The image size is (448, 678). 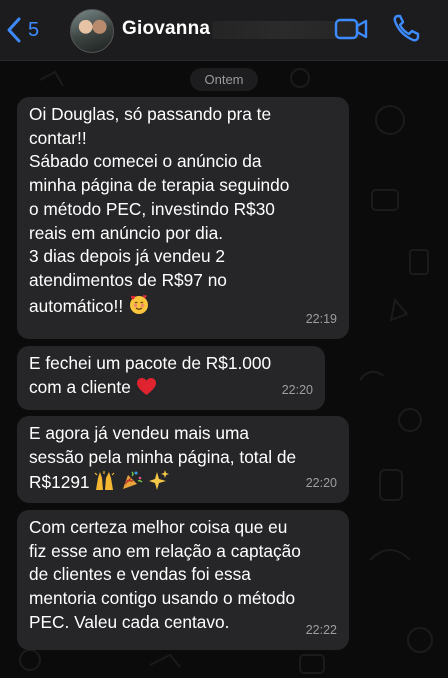 I want to click on video-camera-icon, so click(x=351, y=29).